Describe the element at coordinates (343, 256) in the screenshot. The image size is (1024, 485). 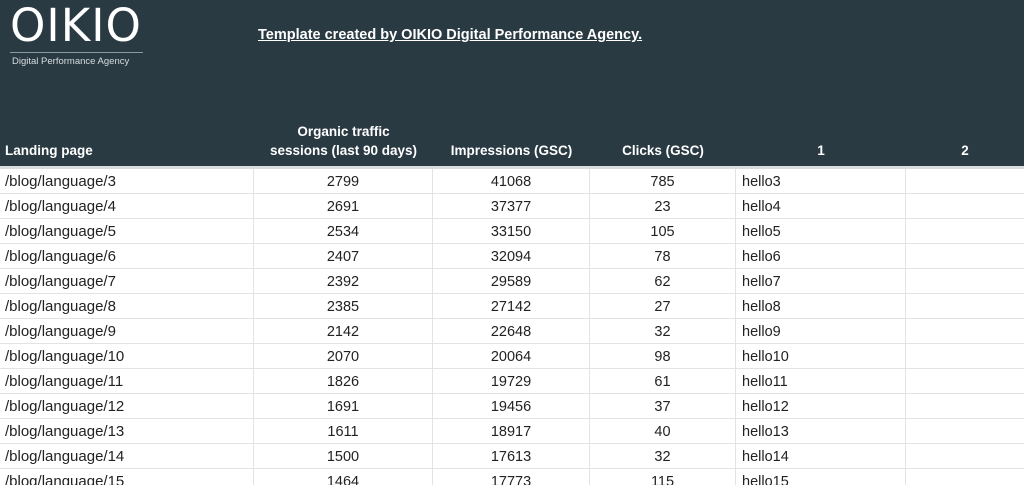
I see `cell-sessions: 2407` at that location.